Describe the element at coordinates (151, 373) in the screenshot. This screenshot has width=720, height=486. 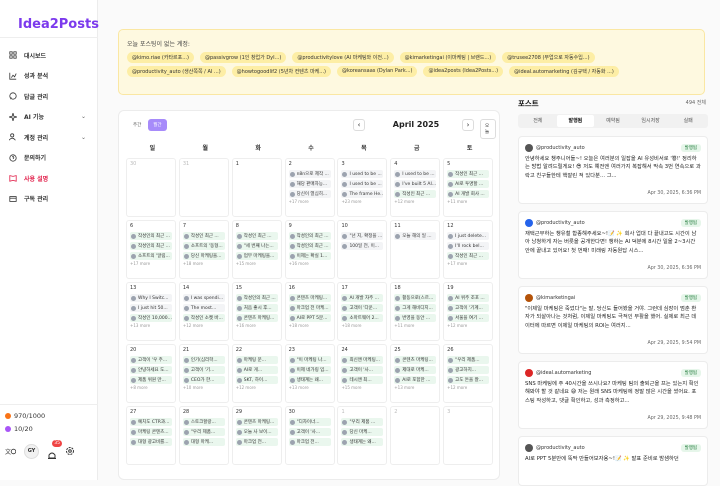
I see `calendar-day: 20 고객이 '우 주... 안녕하세요 도... 제품 위원 만... +8 more` at that location.